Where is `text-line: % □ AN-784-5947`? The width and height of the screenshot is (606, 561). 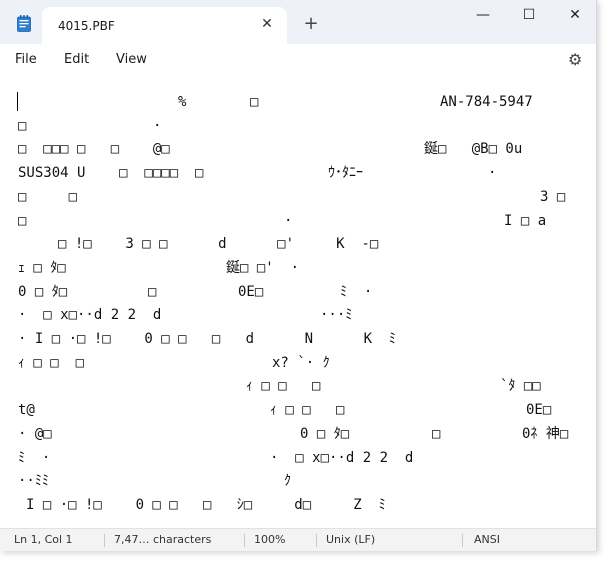
text-line: % □ AN-784-5947 is located at coordinates (298, 102).